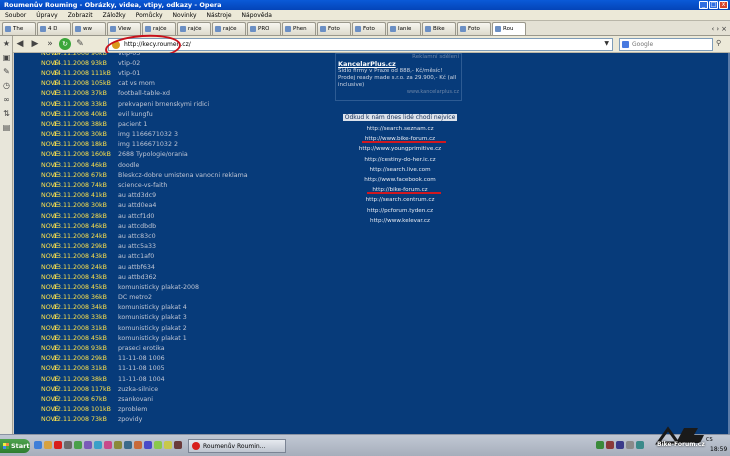 The height and width of the screenshot is (456, 730). What do you see at coordinates (299, 28) in the screenshot?
I see `tab-9: Phen` at bounding box center [299, 28].